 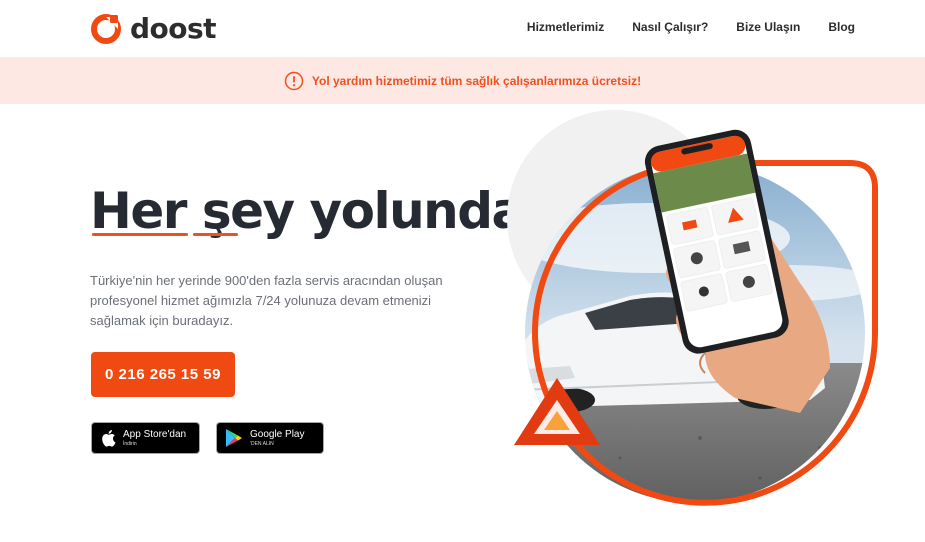 I want to click on app-store-button: App Store'dan İndirin, so click(x=145, y=438).